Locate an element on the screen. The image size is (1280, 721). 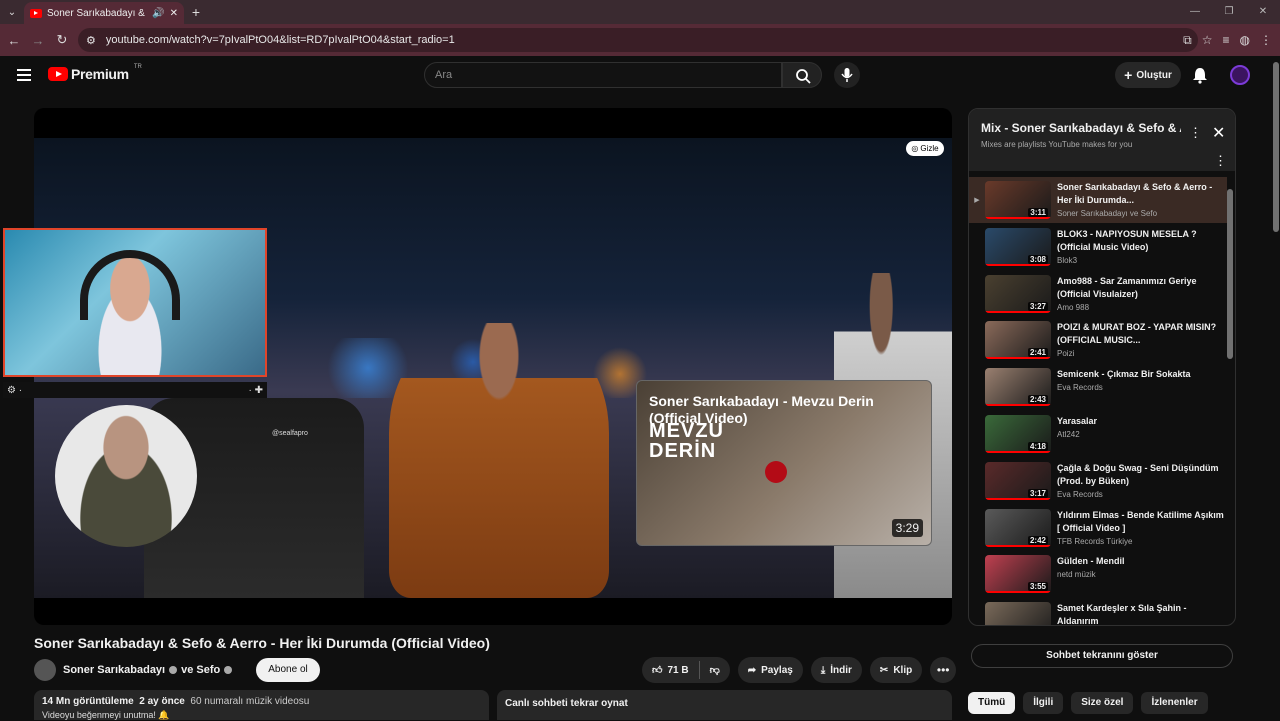
filter-chip: İlgili is located at coordinates (1043, 703).